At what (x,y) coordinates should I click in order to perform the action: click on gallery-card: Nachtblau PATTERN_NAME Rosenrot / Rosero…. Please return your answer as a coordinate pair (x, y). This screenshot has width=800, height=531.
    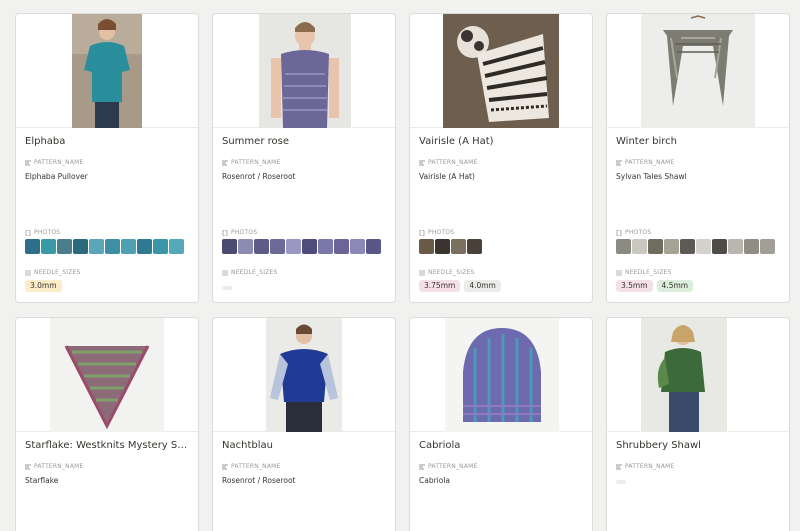
    Looking at the image, I should click on (304, 424).